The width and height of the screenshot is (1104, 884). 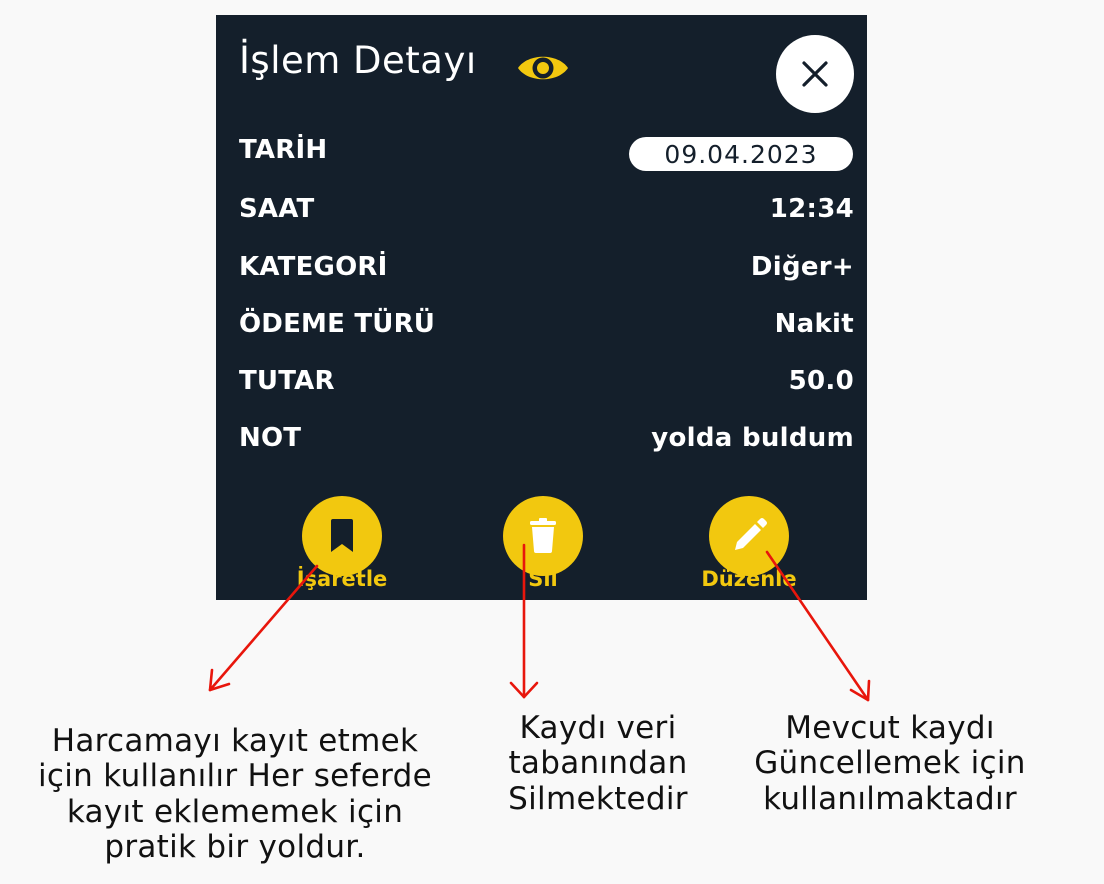 I want to click on delete-annotation: Kaydı veri tabanından Silmektedir, so click(x=598, y=763).